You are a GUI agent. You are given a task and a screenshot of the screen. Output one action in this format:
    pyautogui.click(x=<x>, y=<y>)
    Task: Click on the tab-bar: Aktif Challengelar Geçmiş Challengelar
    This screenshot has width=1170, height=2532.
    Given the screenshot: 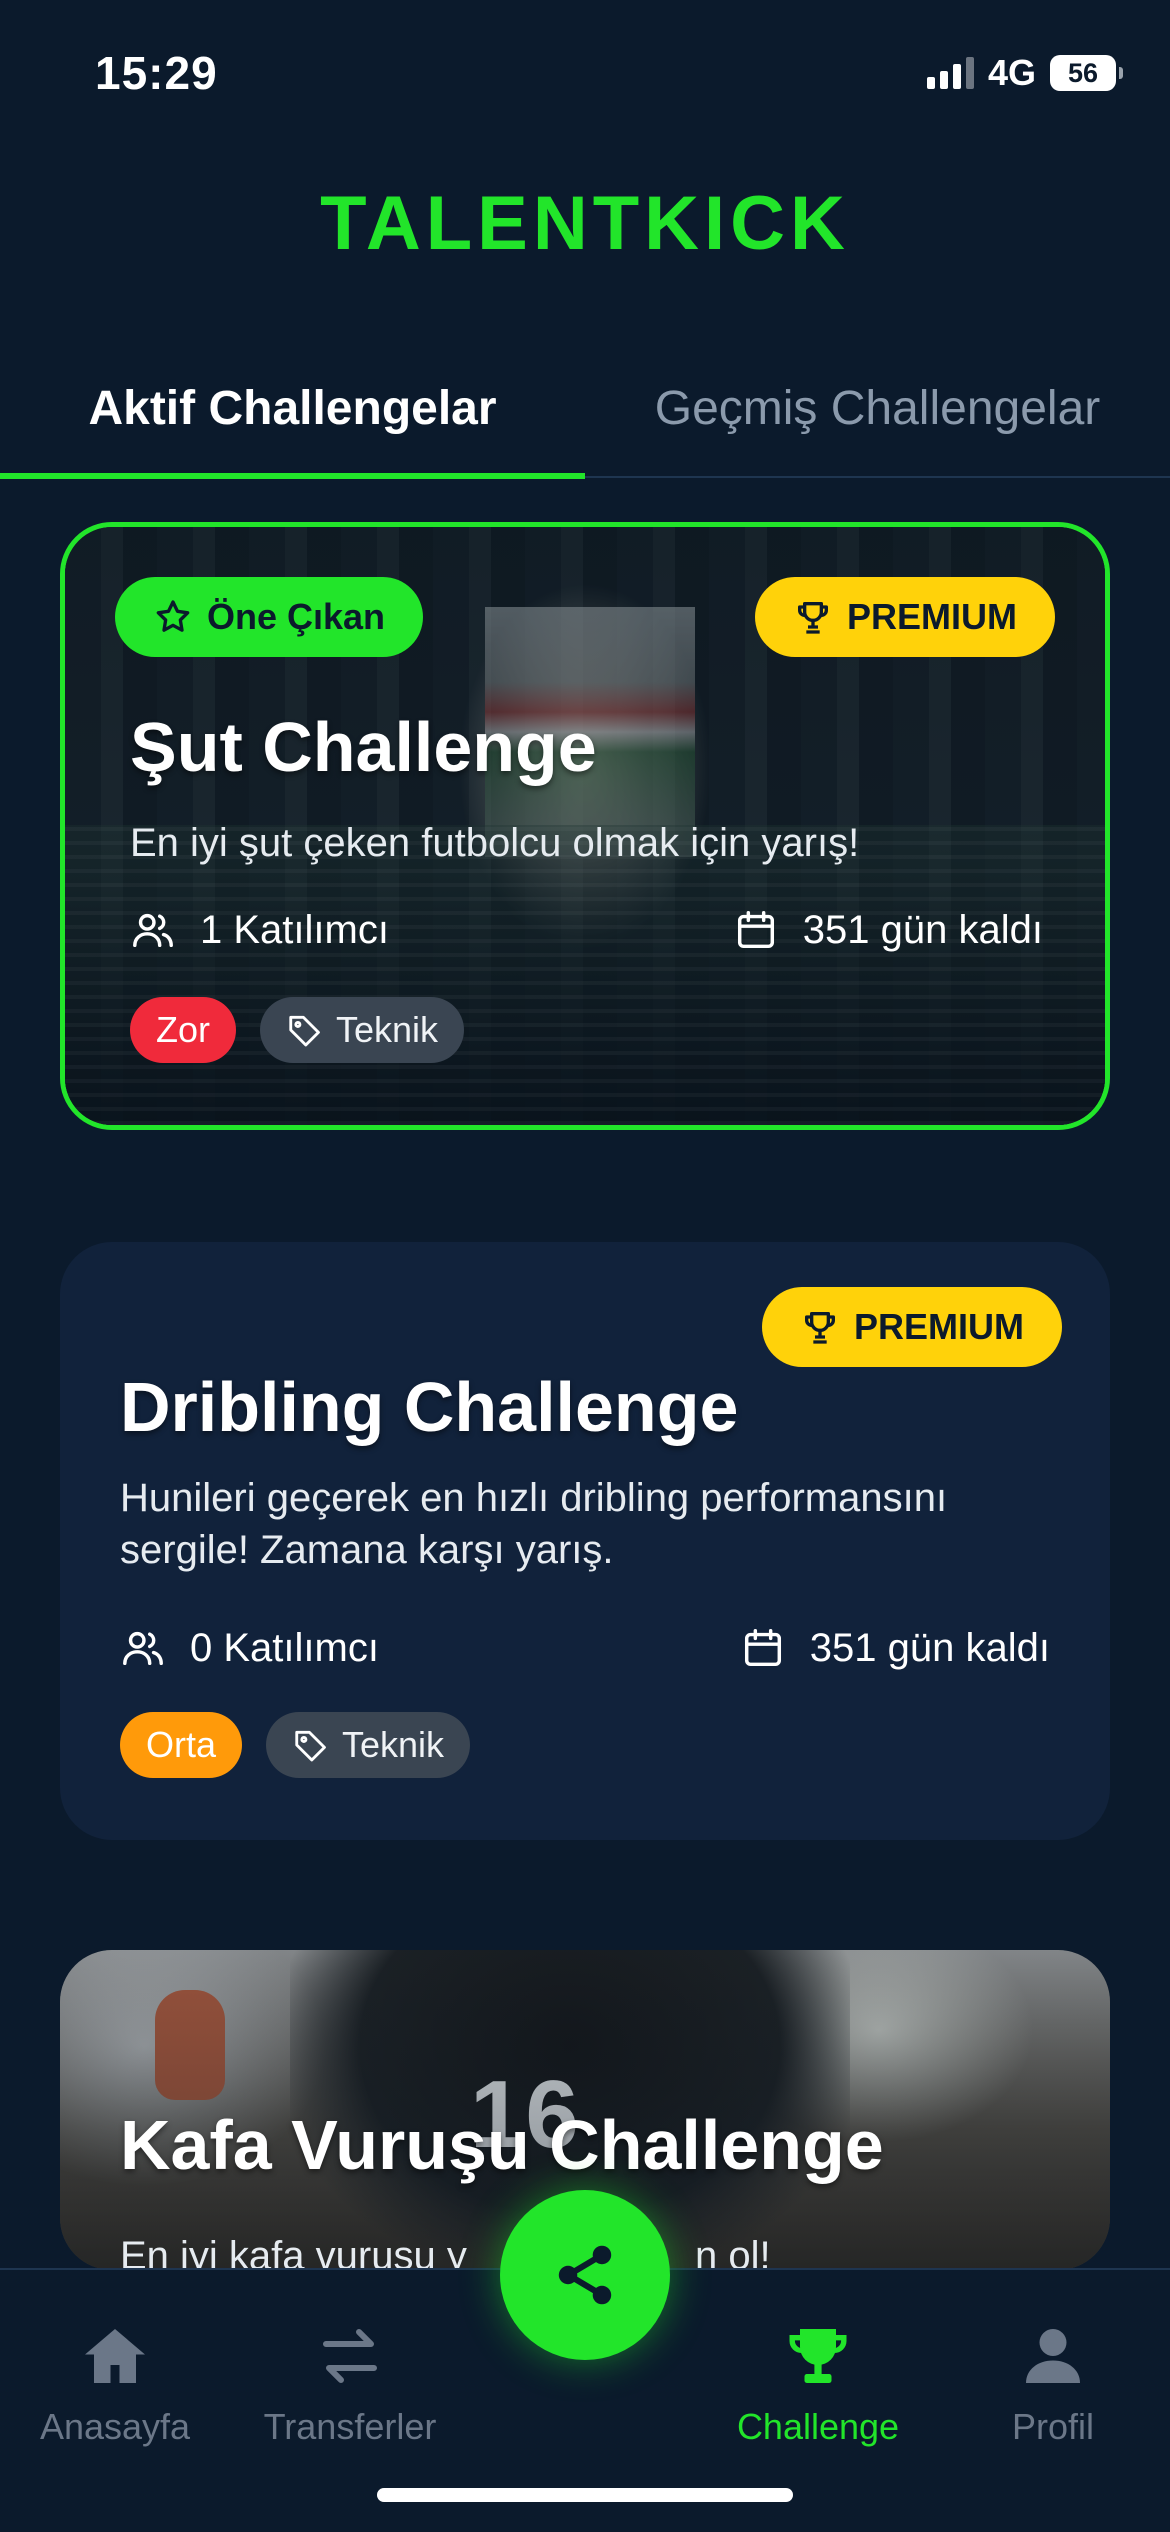 What is the action you would take?
    pyautogui.click(x=585, y=409)
    